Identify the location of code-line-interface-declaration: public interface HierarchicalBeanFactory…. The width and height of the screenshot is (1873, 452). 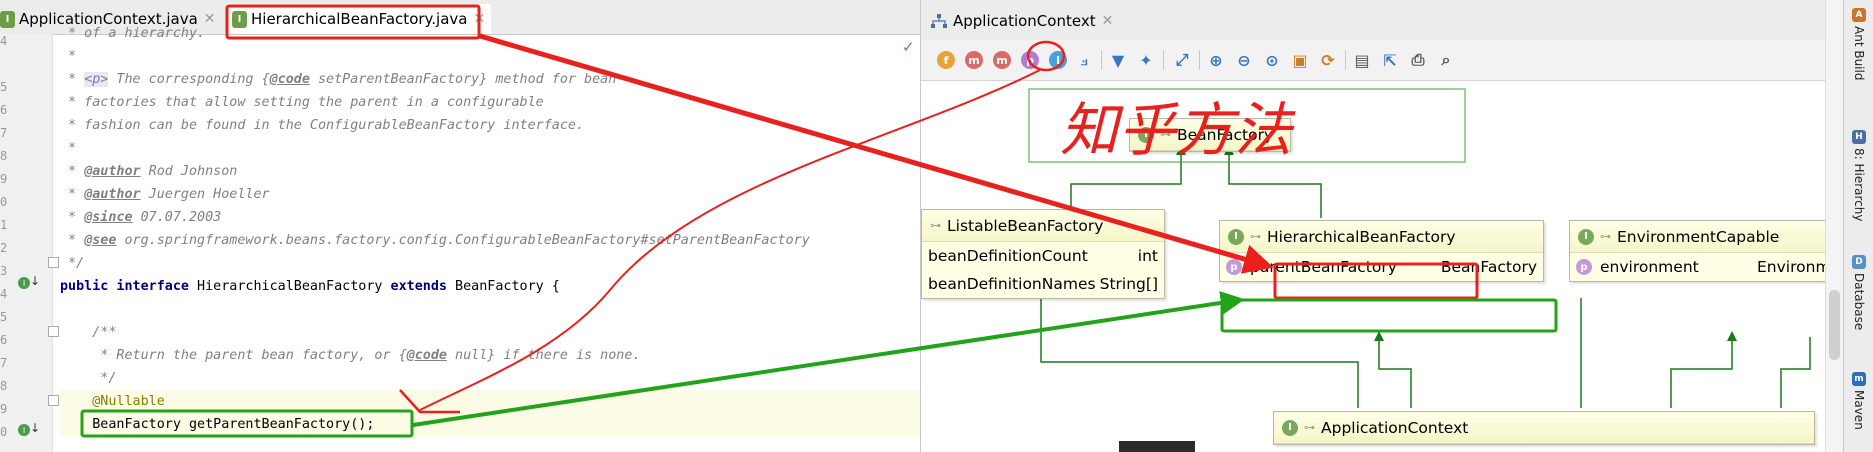
(310, 286).